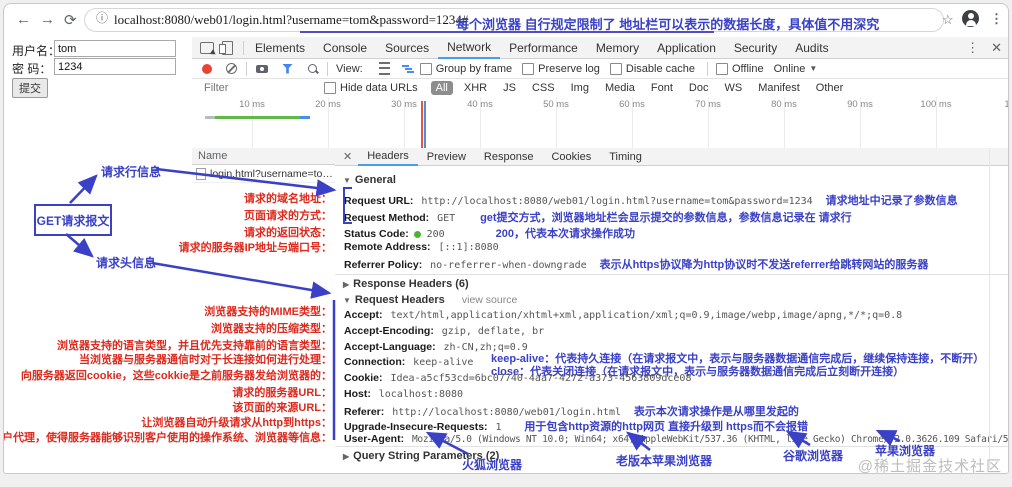 This screenshot has width=1012, height=487. What do you see at coordinates (375, 362) in the screenshot?
I see `header-name: Connection:` at bounding box center [375, 362].